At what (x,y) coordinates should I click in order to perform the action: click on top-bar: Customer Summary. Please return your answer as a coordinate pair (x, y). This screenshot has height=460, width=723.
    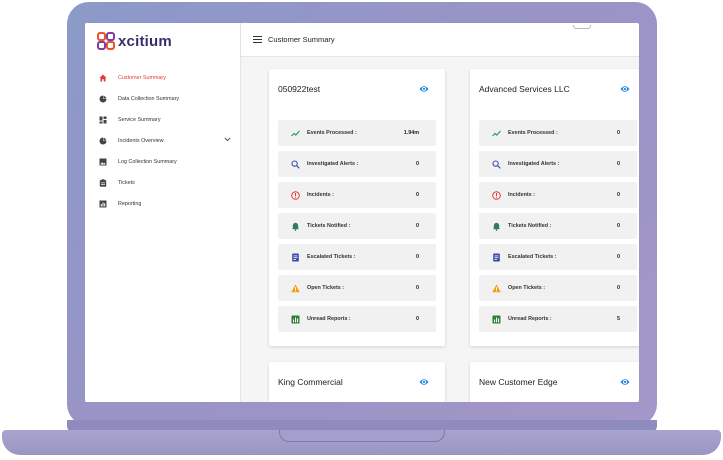
    Looking at the image, I should click on (440, 40).